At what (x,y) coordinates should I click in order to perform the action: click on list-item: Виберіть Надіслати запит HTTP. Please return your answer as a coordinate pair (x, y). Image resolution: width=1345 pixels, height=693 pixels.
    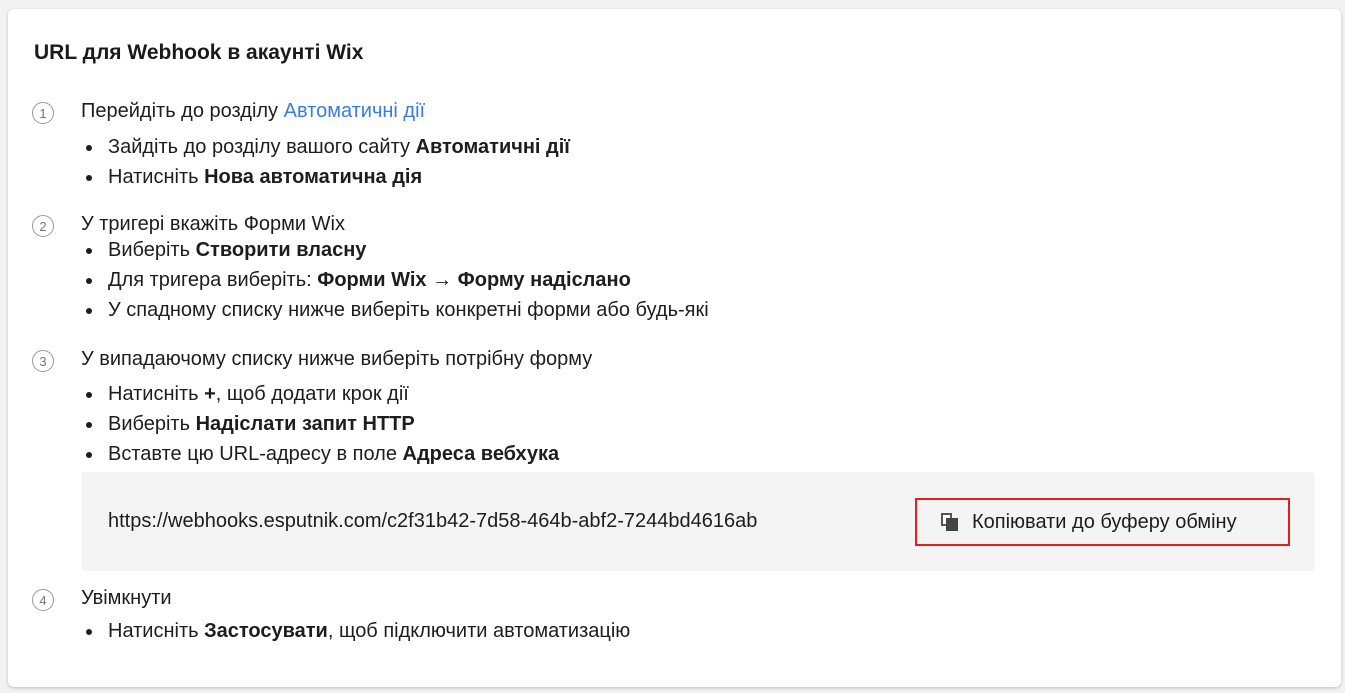
    Looking at the image, I should click on (320, 424).